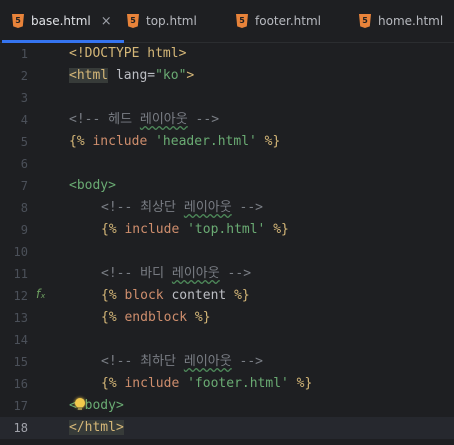 This screenshot has width=454, height=445. Describe the element at coordinates (92, 185) in the screenshot. I see `code-line-7: <body>` at that location.